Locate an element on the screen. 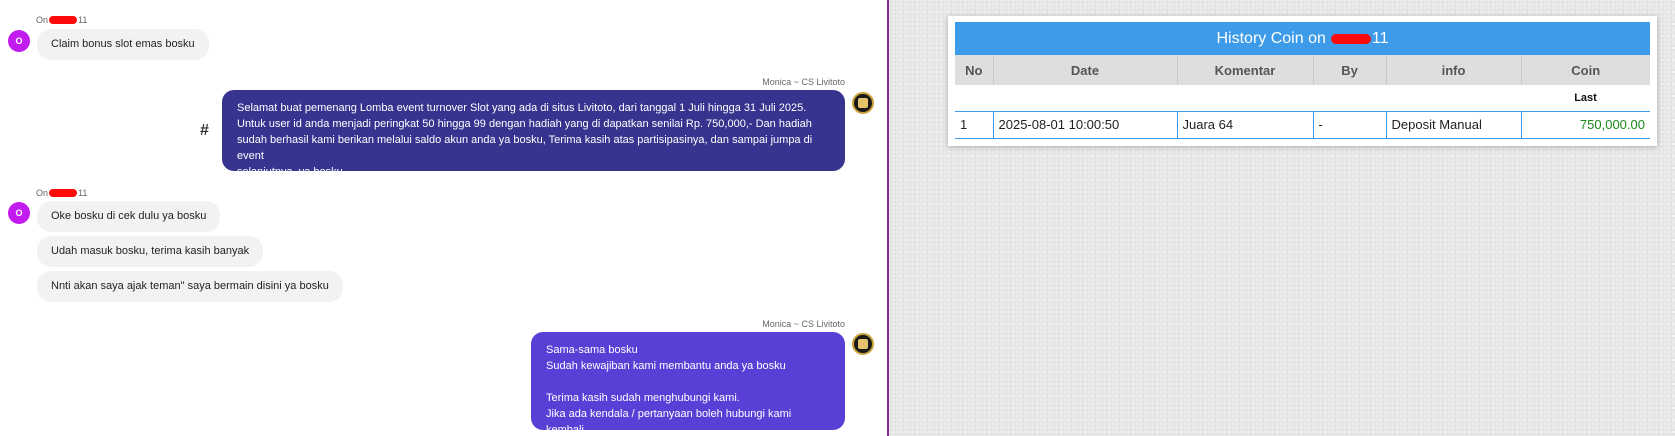  incoming-message: Claim bonus slot emas bosku is located at coordinates (123, 44).